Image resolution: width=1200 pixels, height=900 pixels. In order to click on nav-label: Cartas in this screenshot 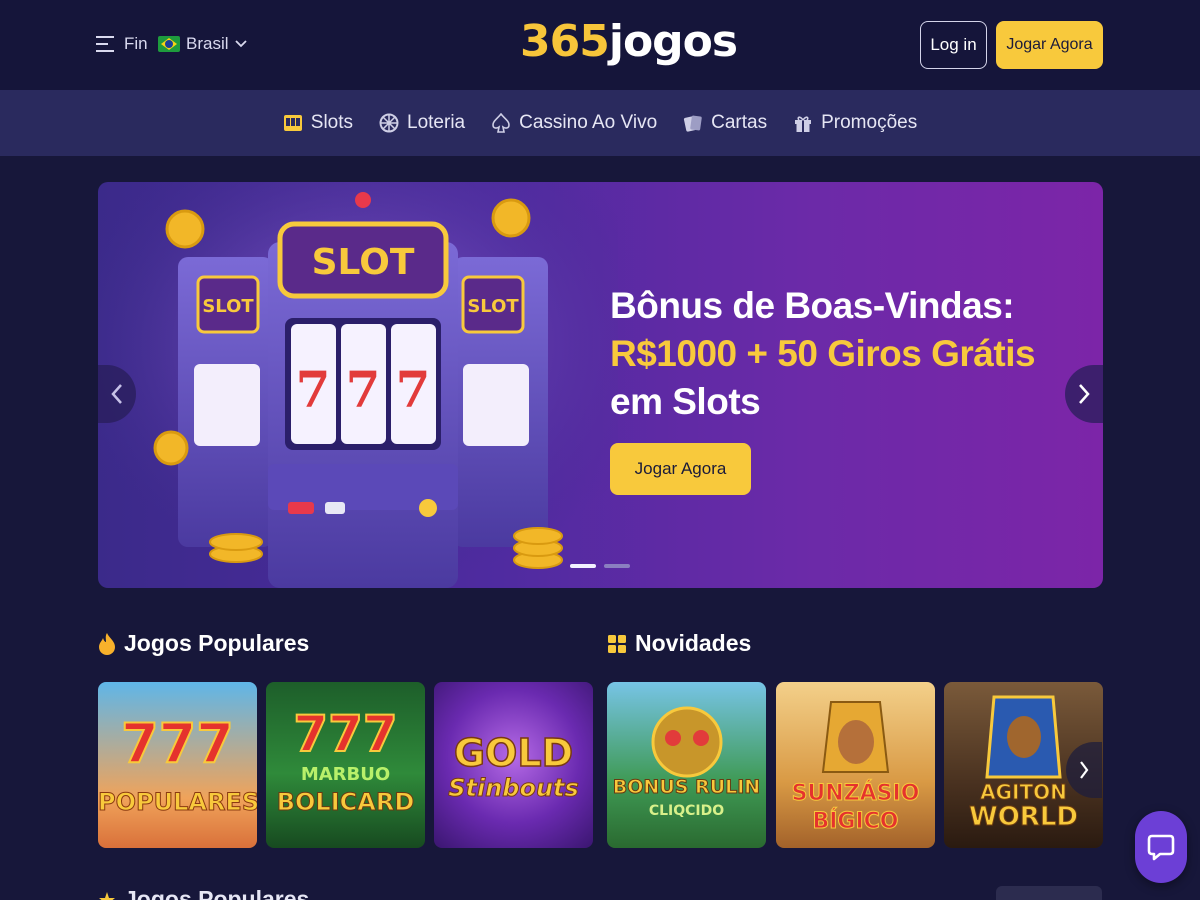, I will do `click(739, 122)`.